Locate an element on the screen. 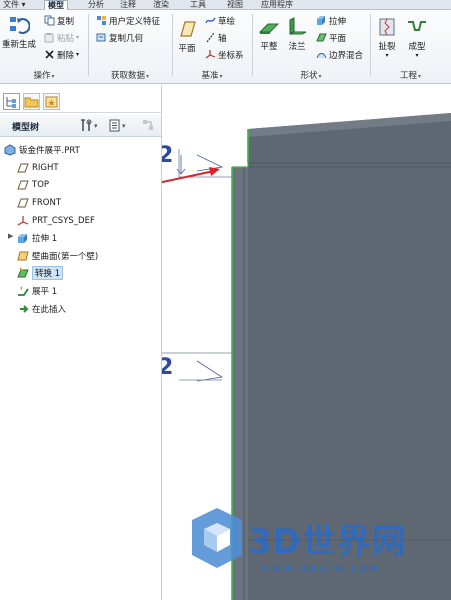  form-icon is located at coordinates (417, 26).